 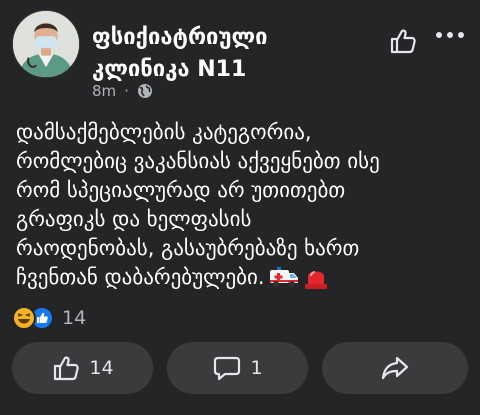 What do you see at coordinates (315, 280) in the screenshot?
I see `siren-icon` at bounding box center [315, 280].